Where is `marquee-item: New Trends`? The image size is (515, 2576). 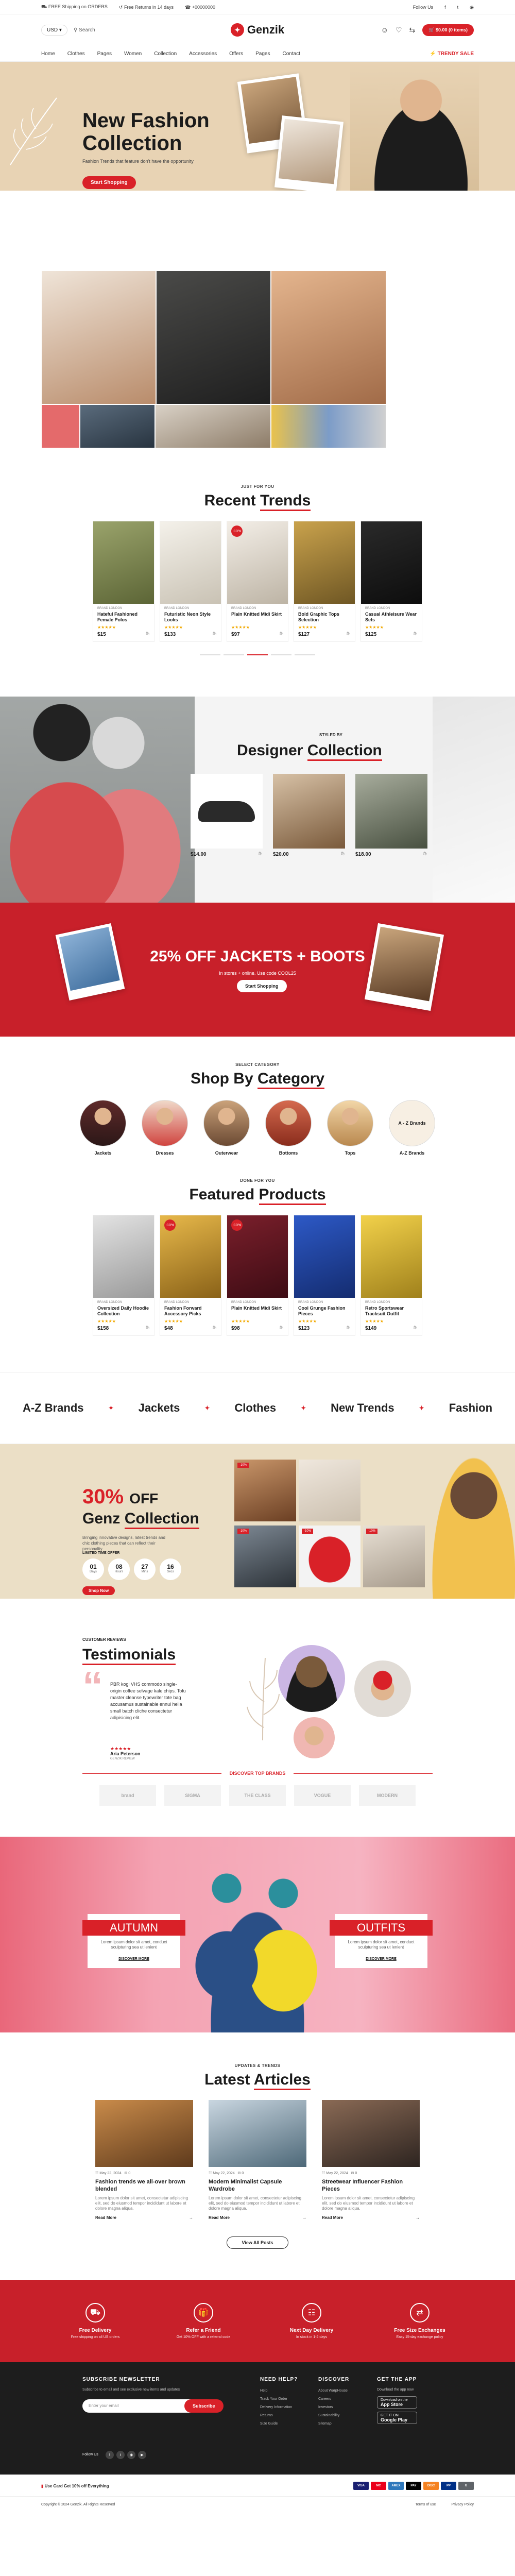
marquee-item: New Trends is located at coordinates (362, 1408).